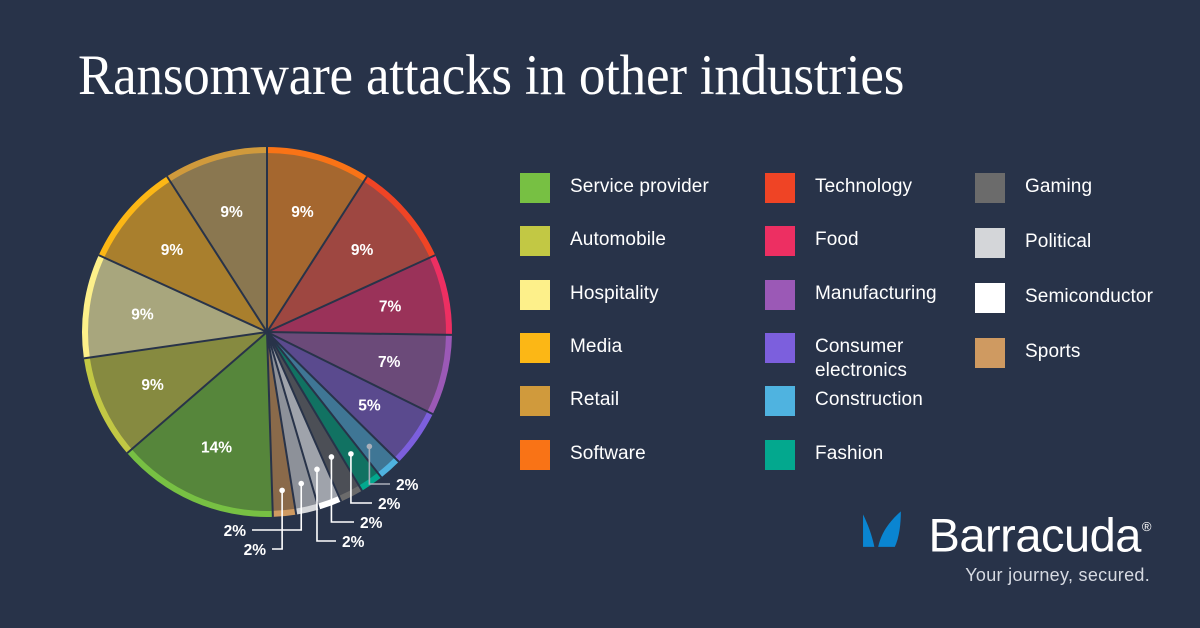 Image resolution: width=1200 pixels, height=628 pixels. I want to click on registered-trademark-icon: ®, so click(1146, 527).